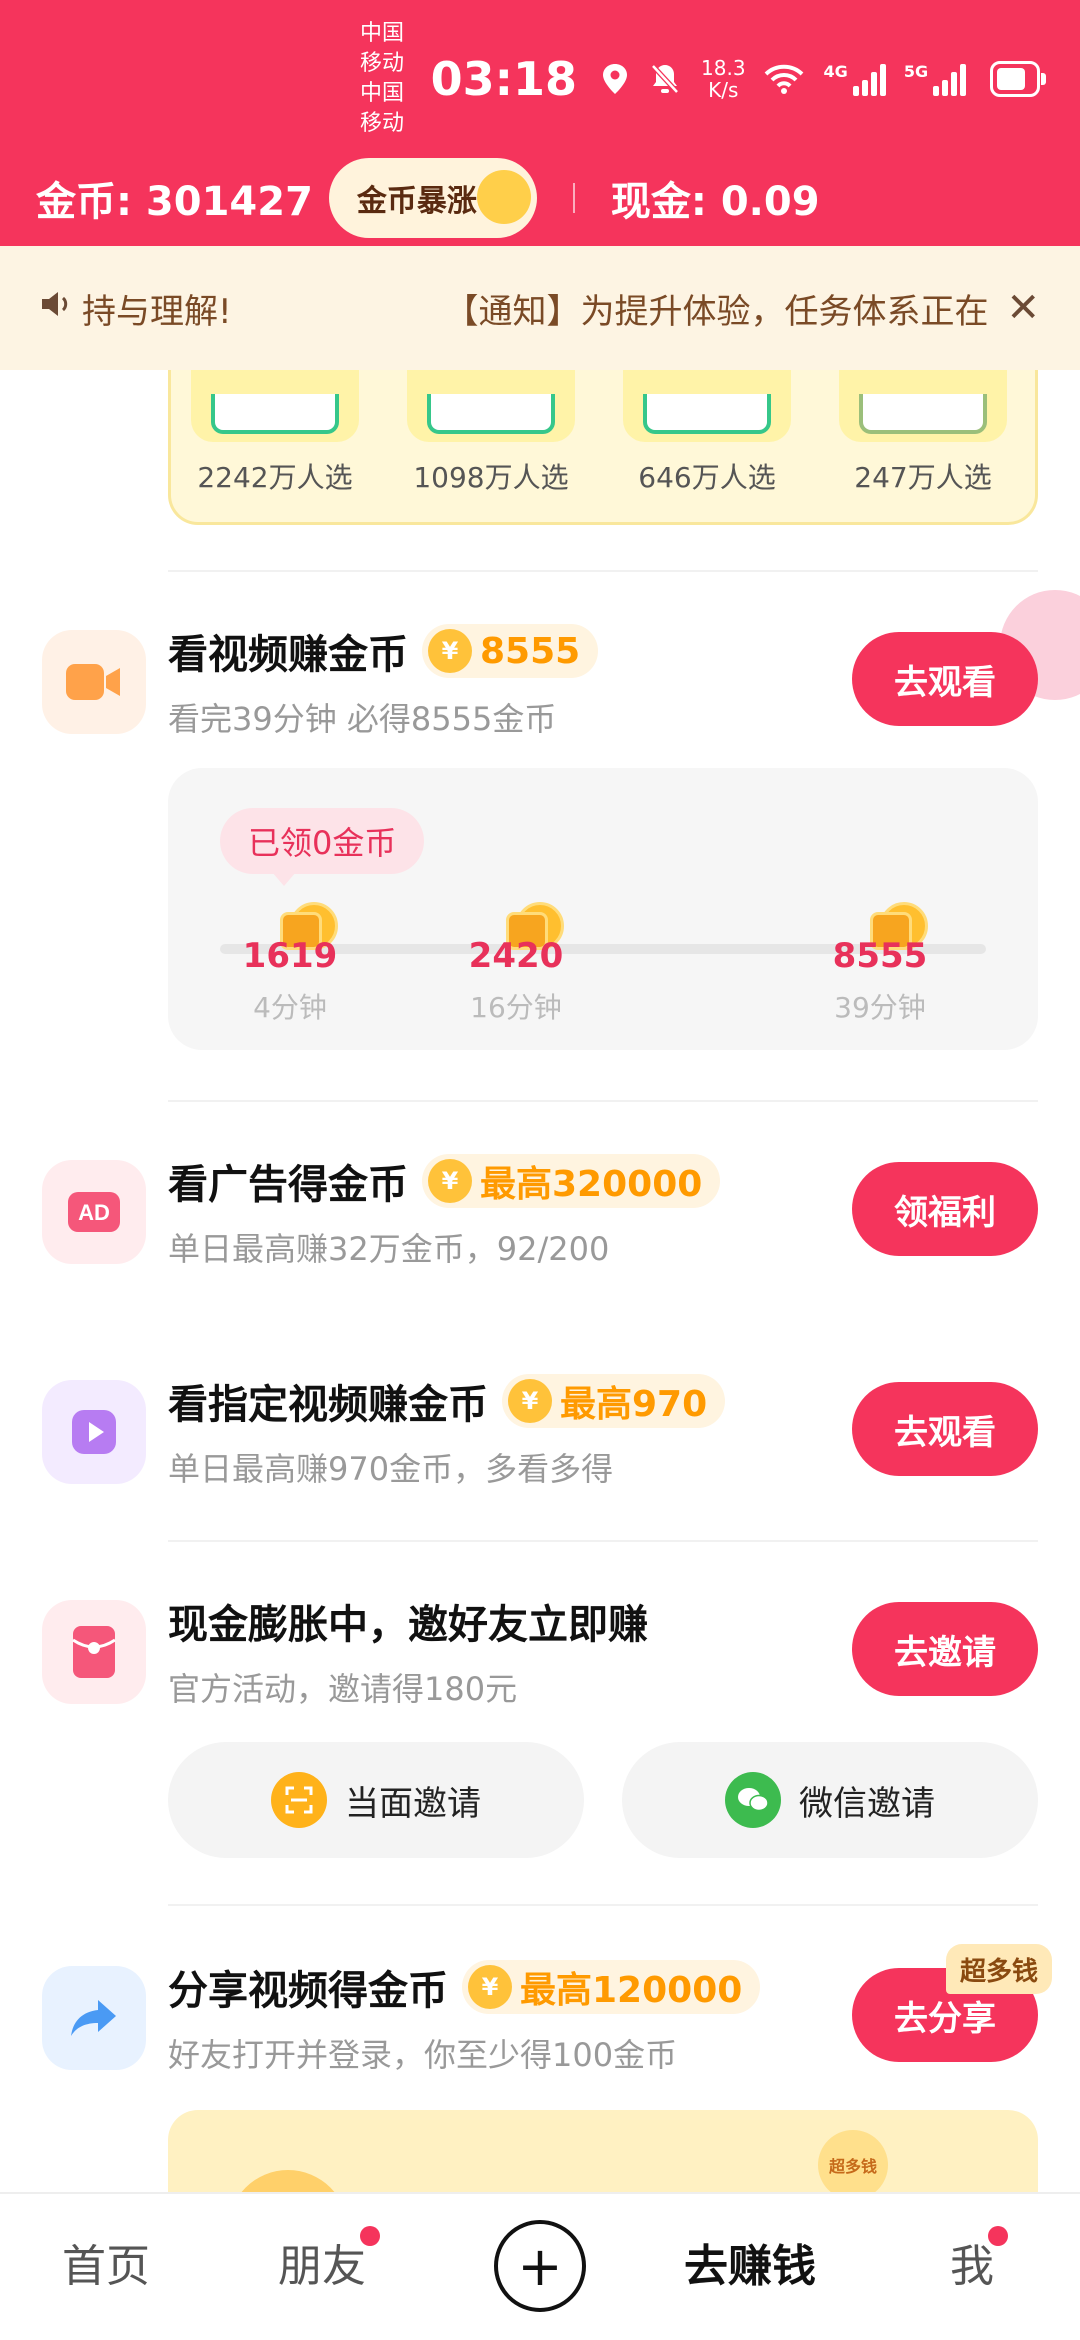 This screenshot has width=1080, height=2340. What do you see at coordinates (998, 1969) in the screenshot?
I see `super-money-tag: 超多钱` at bounding box center [998, 1969].